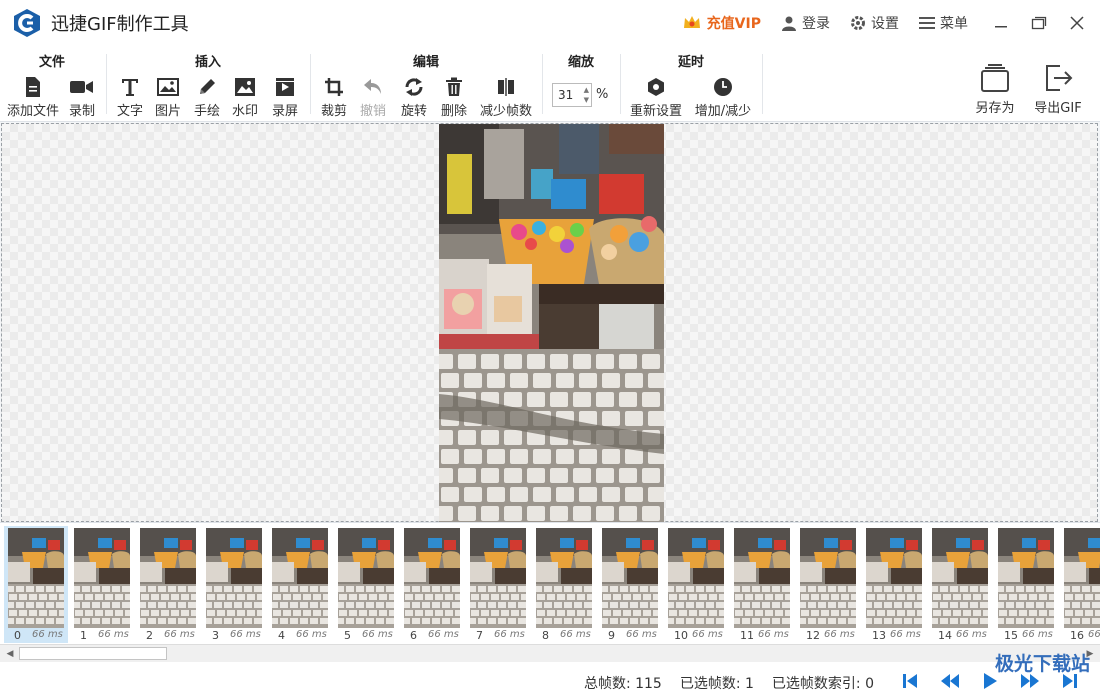 This screenshot has width=1100, height=700. I want to click on filmstrip-scrollbar: ◀ ▶, so click(550, 653).